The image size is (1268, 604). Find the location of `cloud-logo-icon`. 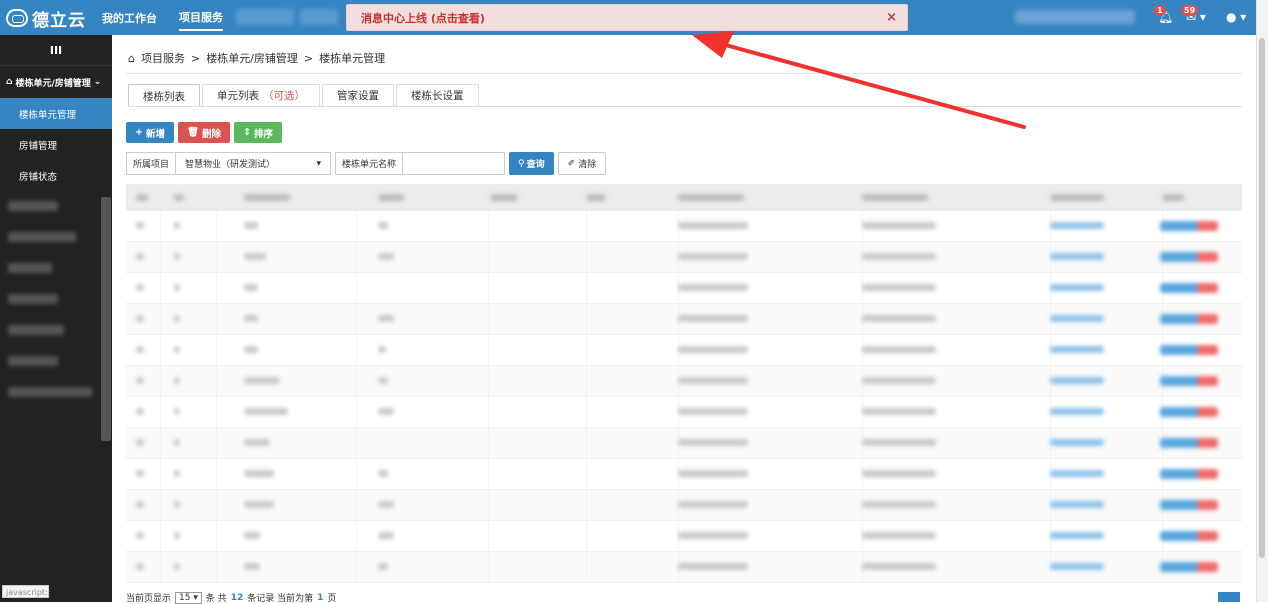

cloud-logo-icon is located at coordinates (17, 18).